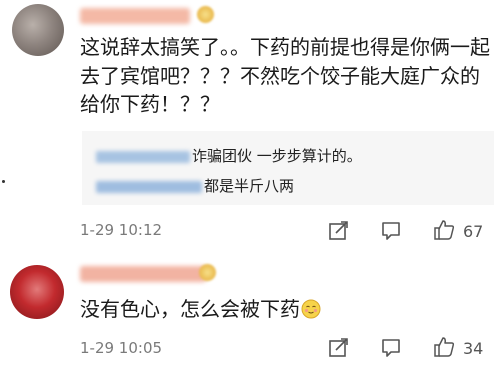 This screenshot has width=499, height=371. I want to click on blush-smile-emoji, so click(311, 308).